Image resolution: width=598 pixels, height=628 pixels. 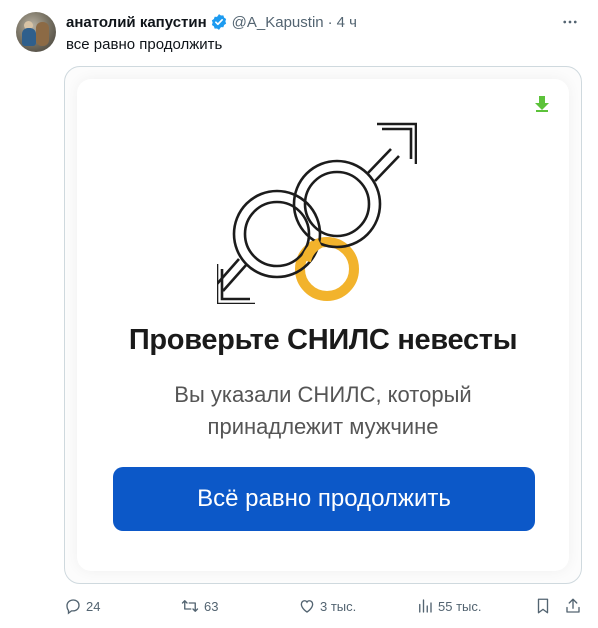 What do you see at coordinates (219, 22) in the screenshot?
I see `verified-badge-icon` at bounding box center [219, 22].